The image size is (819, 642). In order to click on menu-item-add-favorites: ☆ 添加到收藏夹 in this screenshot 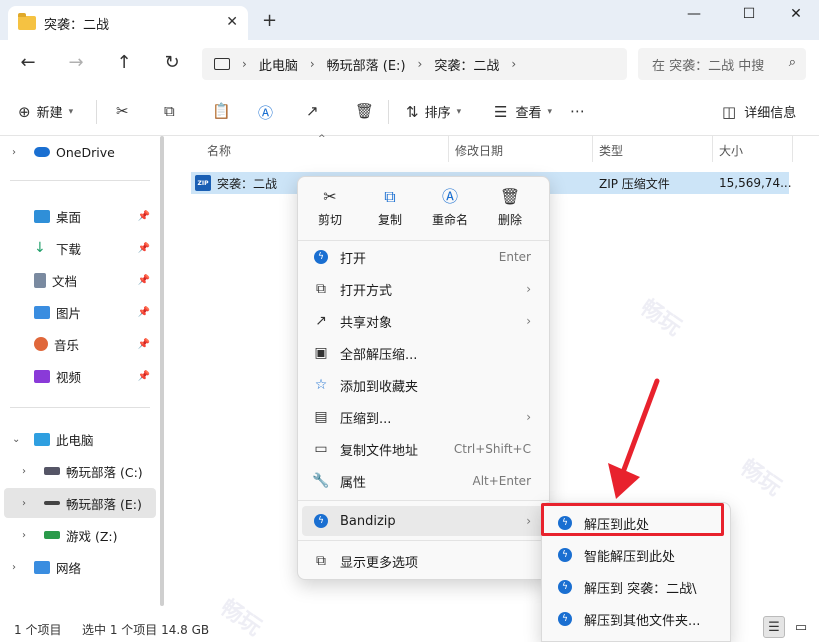, I will do `click(423, 385)`.